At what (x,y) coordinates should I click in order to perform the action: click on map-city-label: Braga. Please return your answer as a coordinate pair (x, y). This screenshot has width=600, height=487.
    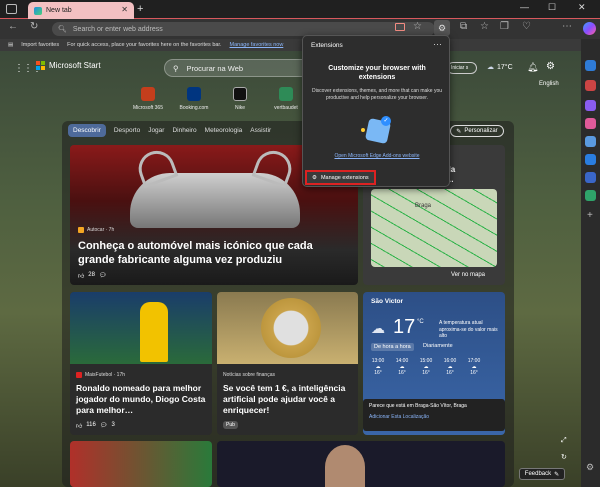
    Looking at the image, I should click on (423, 206).